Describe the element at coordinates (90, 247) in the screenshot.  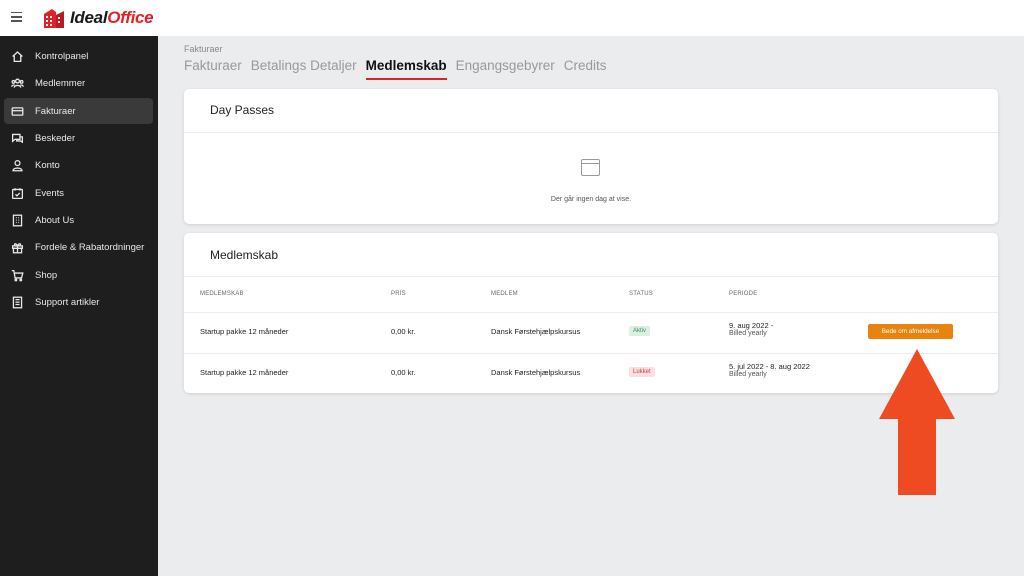
I see `sidebar-item-label: Fordele & Rabatordninger` at that location.